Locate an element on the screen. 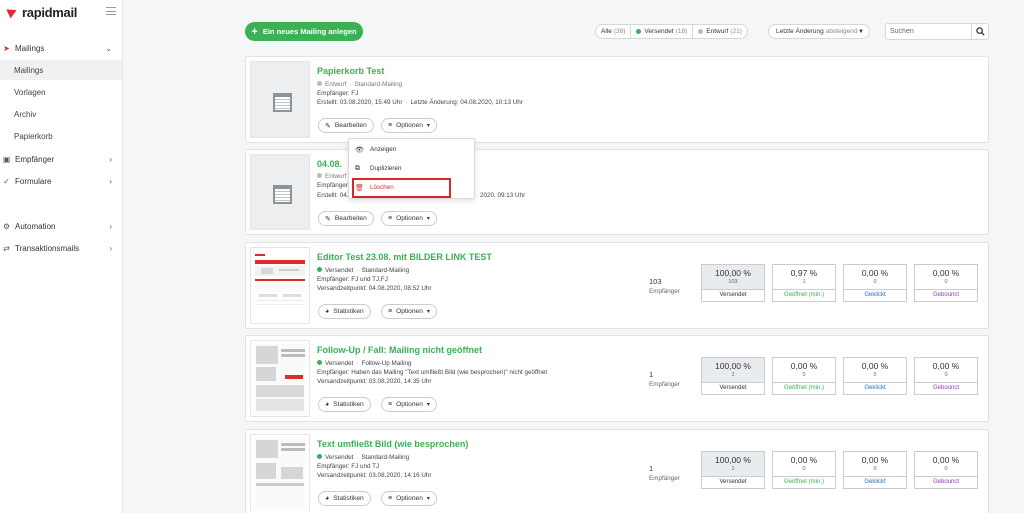 The height and width of the screenshot is (513, 1024). sidebar-item-transaktionsmails: ⇄ Transaktionsmails › is located at coordinates (61, 248).